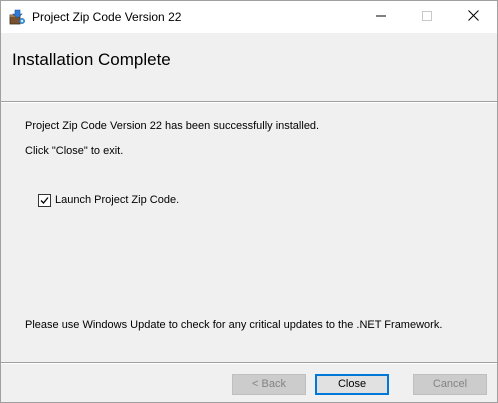 Image resolution: width=498 pixels, height=403 pixels. What do you see at coordinates (249, 102) in the screenshot?
I see `header-divider` at bounding box center [249, 102].